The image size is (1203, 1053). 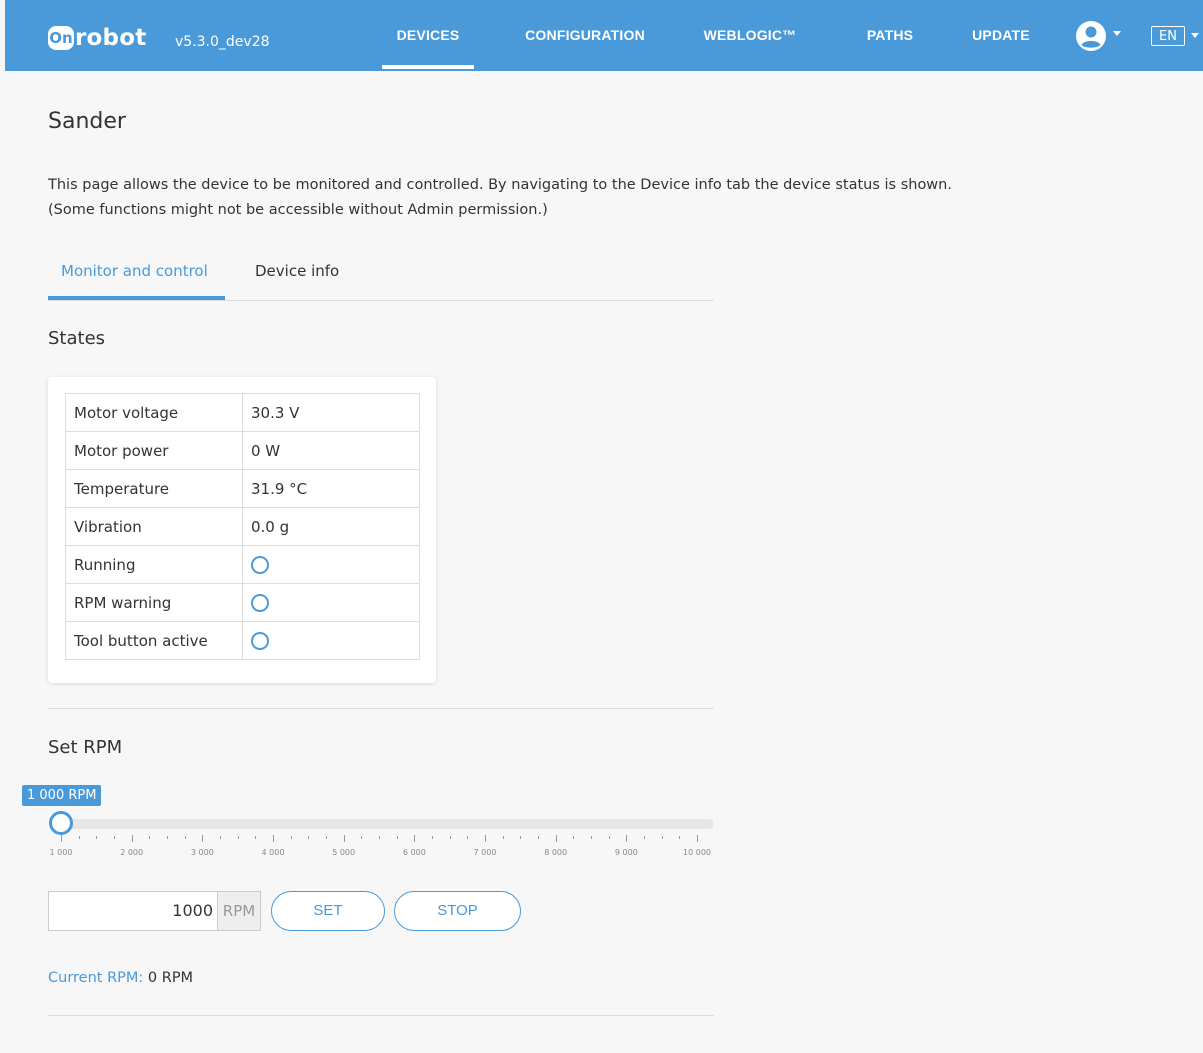 What do you see at coordinates (331, 526) in the screenshot?
I see `state-value: 0.0 g` at bounding box center [331, 526].